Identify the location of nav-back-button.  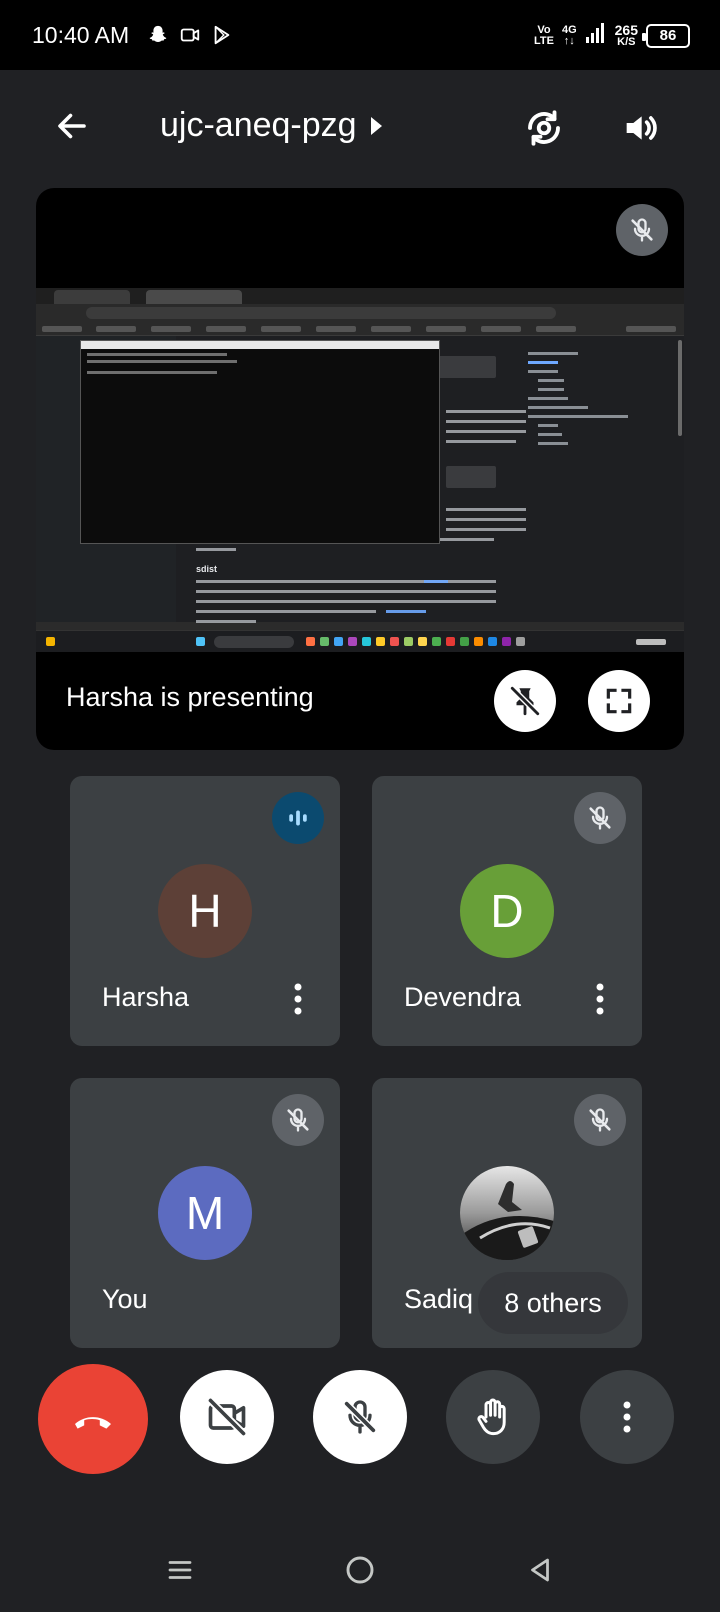
(540, 1570).